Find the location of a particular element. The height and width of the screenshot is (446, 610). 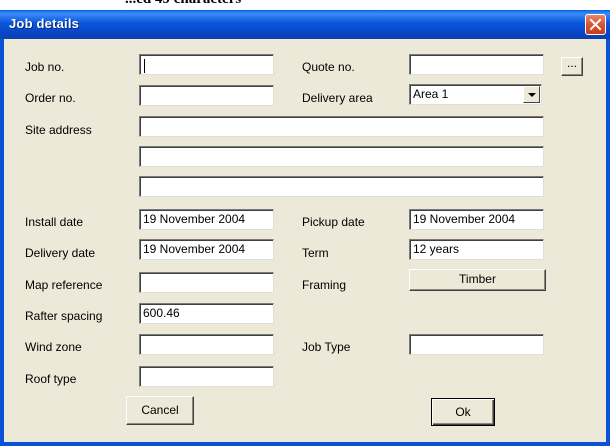

close-icon is located at coordinates (595, 24).